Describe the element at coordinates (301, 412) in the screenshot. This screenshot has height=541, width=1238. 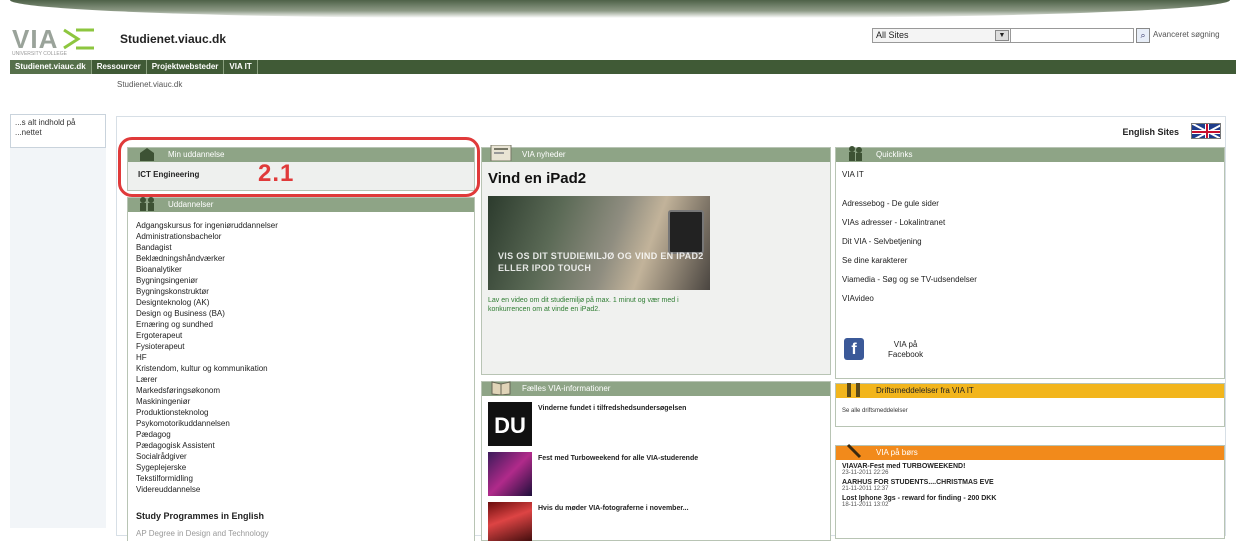
I see `list-item: Produktionsteknolog` at that location.